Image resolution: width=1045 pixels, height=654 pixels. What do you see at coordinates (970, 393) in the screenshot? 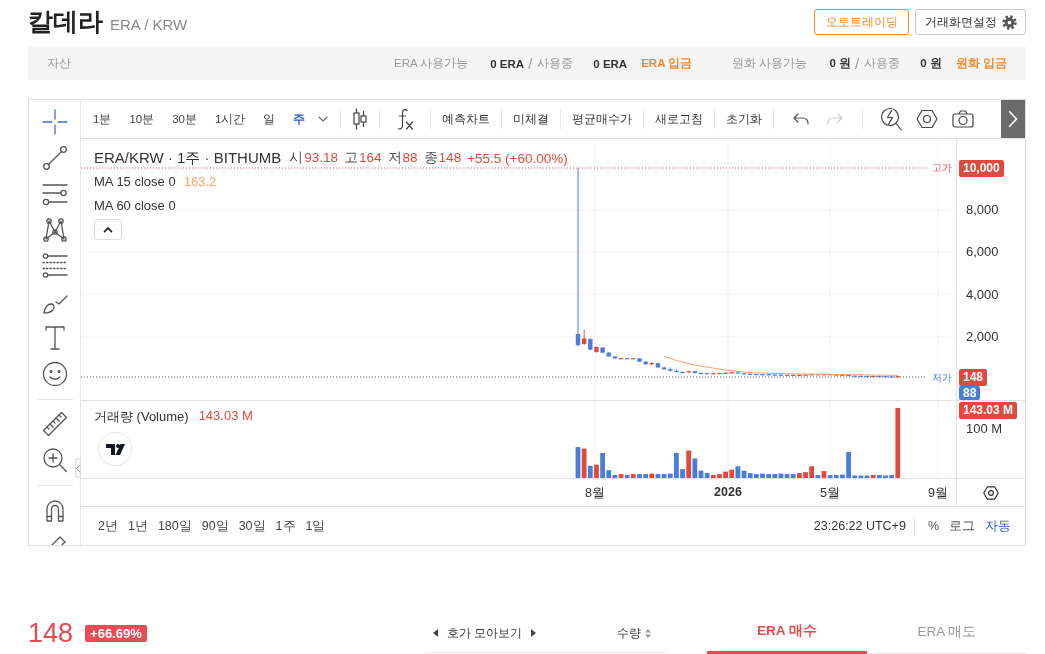
I see `low-price-tag: 88` at bounding box center [970, 393].